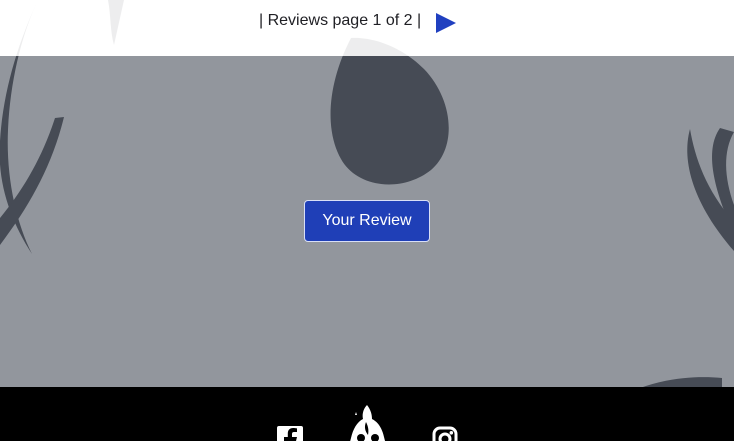  I want to click on your-review-button: Your Review, so click(367, 221).